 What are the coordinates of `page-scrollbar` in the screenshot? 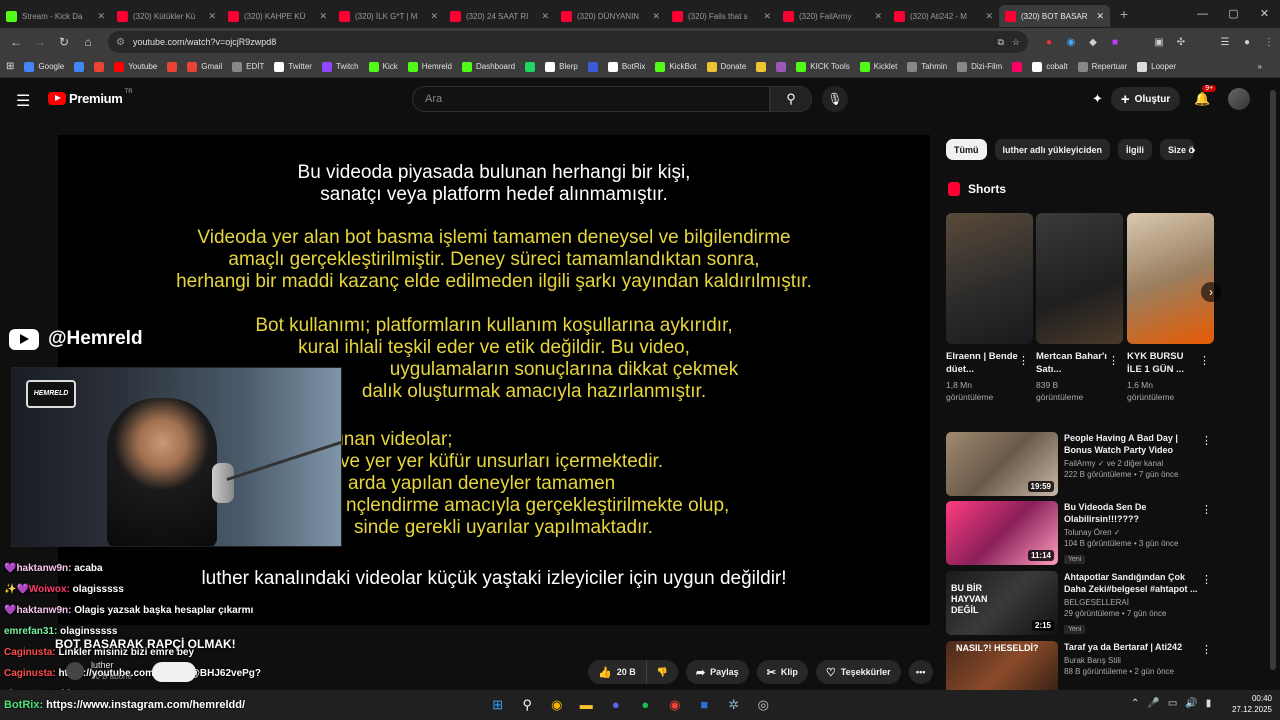 It's located at (1273, 380).